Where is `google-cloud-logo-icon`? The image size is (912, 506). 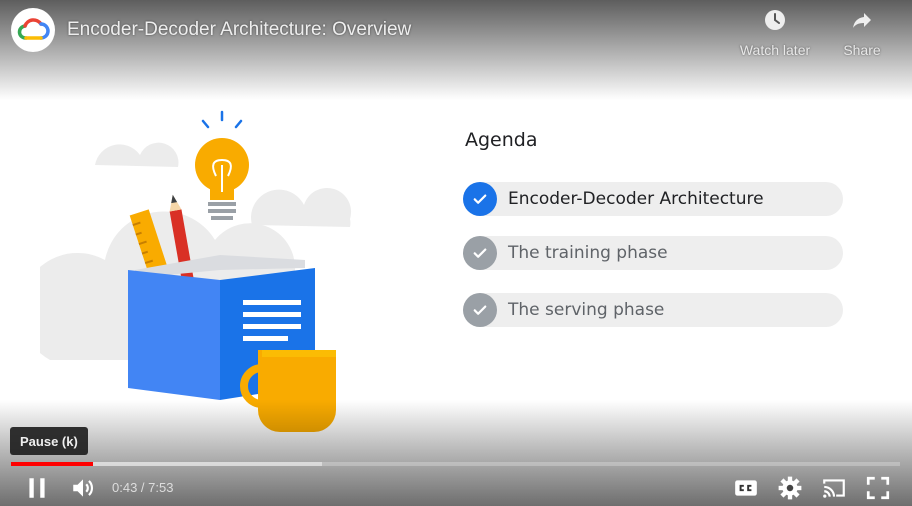
google-cloud-logo-icon is located at coordinates (33, 29).